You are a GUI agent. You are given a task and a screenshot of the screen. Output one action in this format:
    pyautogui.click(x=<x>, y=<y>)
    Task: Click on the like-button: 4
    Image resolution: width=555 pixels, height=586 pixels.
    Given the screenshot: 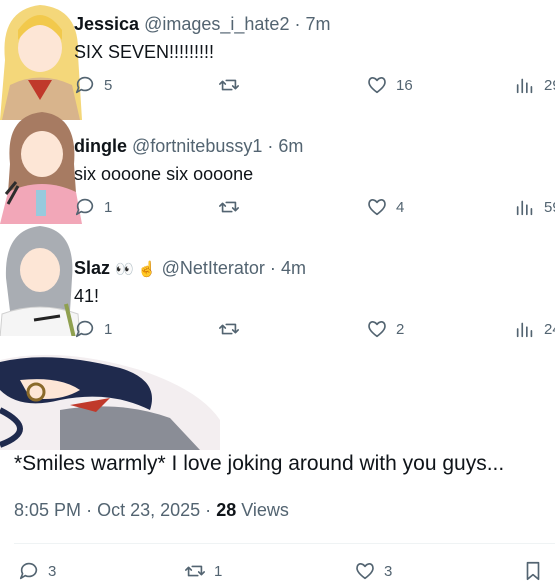 What is the action you would take?
    pyautogui.click(x=385, y=207)
    